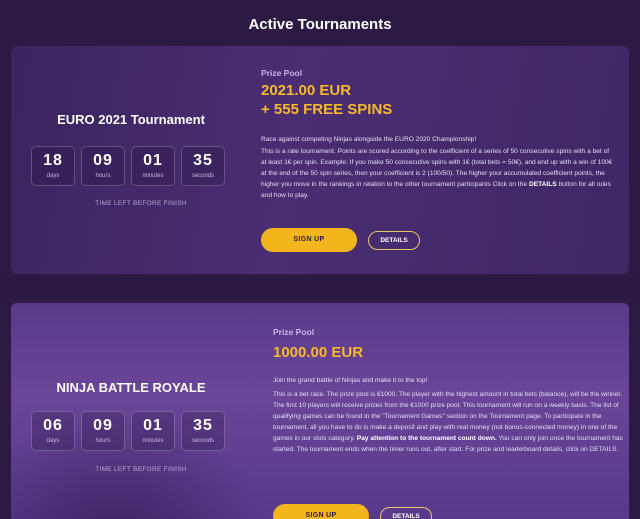 The image size is (640, 519). What do you see at coordinates (306, 90) in the screenshot?
I see `prize-pool-amount: 2021.00 EUR` at bounding box center [306, 90].